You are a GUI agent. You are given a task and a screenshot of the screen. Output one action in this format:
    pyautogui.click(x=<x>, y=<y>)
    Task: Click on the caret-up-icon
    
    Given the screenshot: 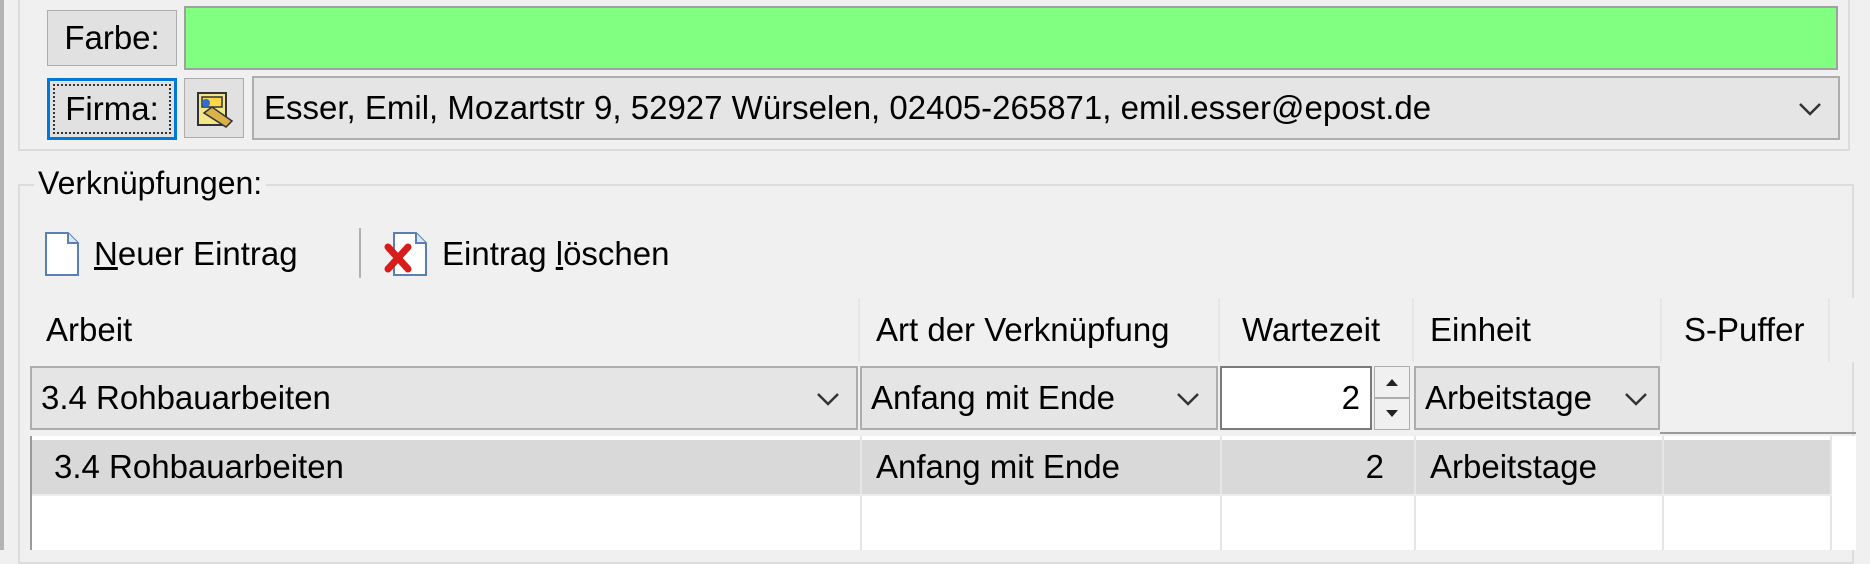 What is the action you would take?
    pyautogui.click(x=1392, y=382)
    